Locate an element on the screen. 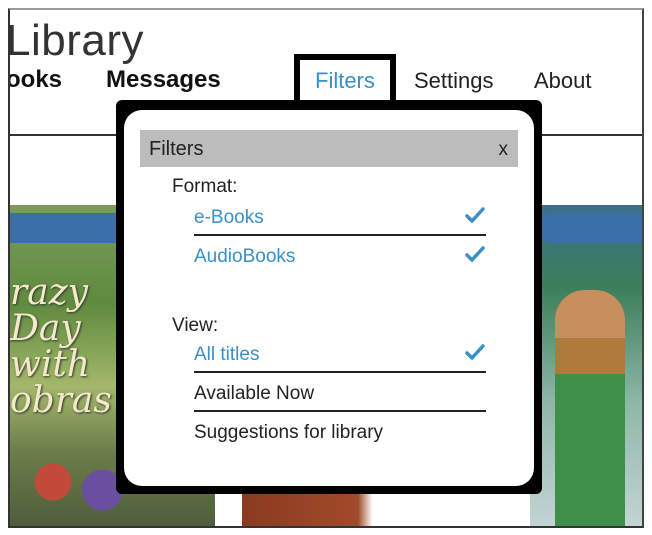 This screenshot has height=535, width=652. book-cover-right is located at coordinates (586, 365).